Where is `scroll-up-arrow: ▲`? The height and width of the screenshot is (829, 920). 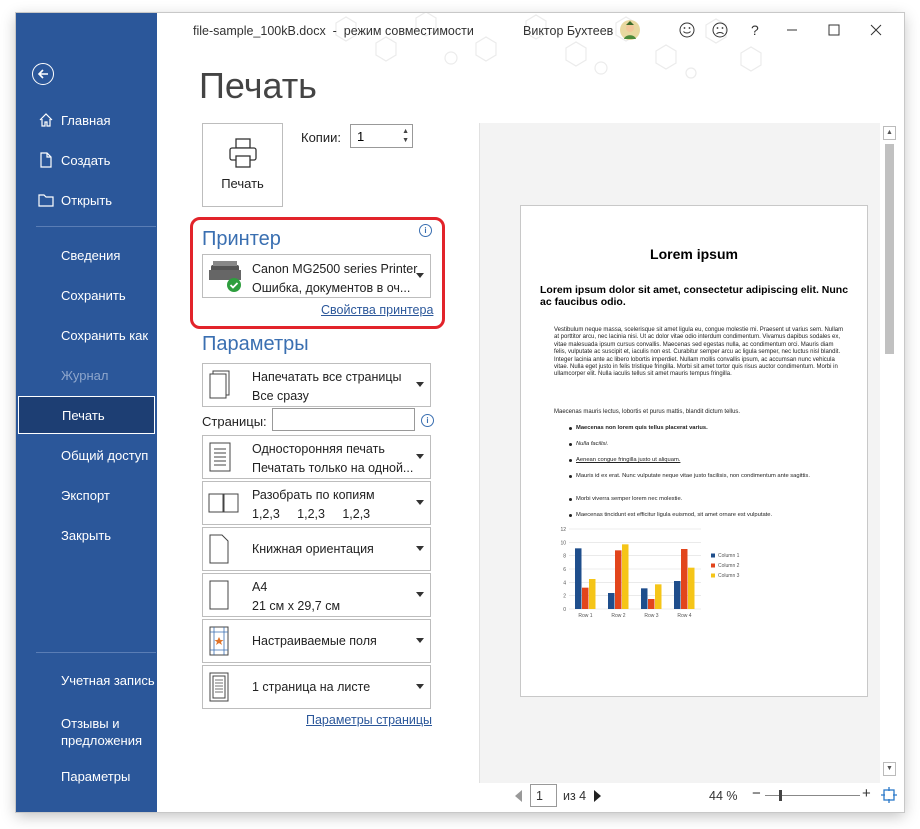 scroll-up-arrow: ▲ is located at coordinates (889, 133).